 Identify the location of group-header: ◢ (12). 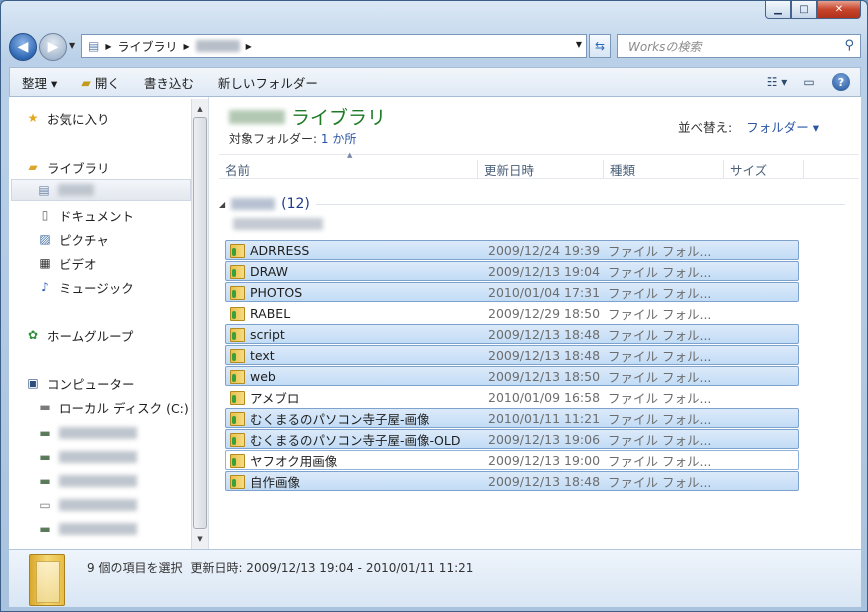
(532, 204).